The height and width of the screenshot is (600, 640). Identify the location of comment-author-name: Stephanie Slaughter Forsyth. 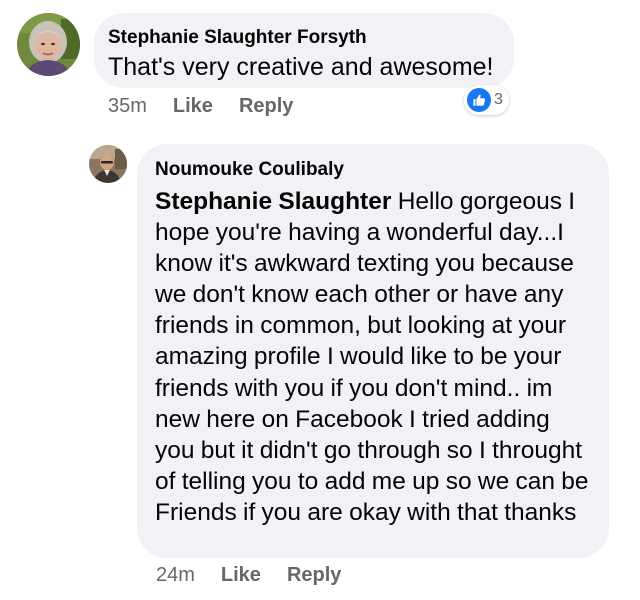
(311, 38).